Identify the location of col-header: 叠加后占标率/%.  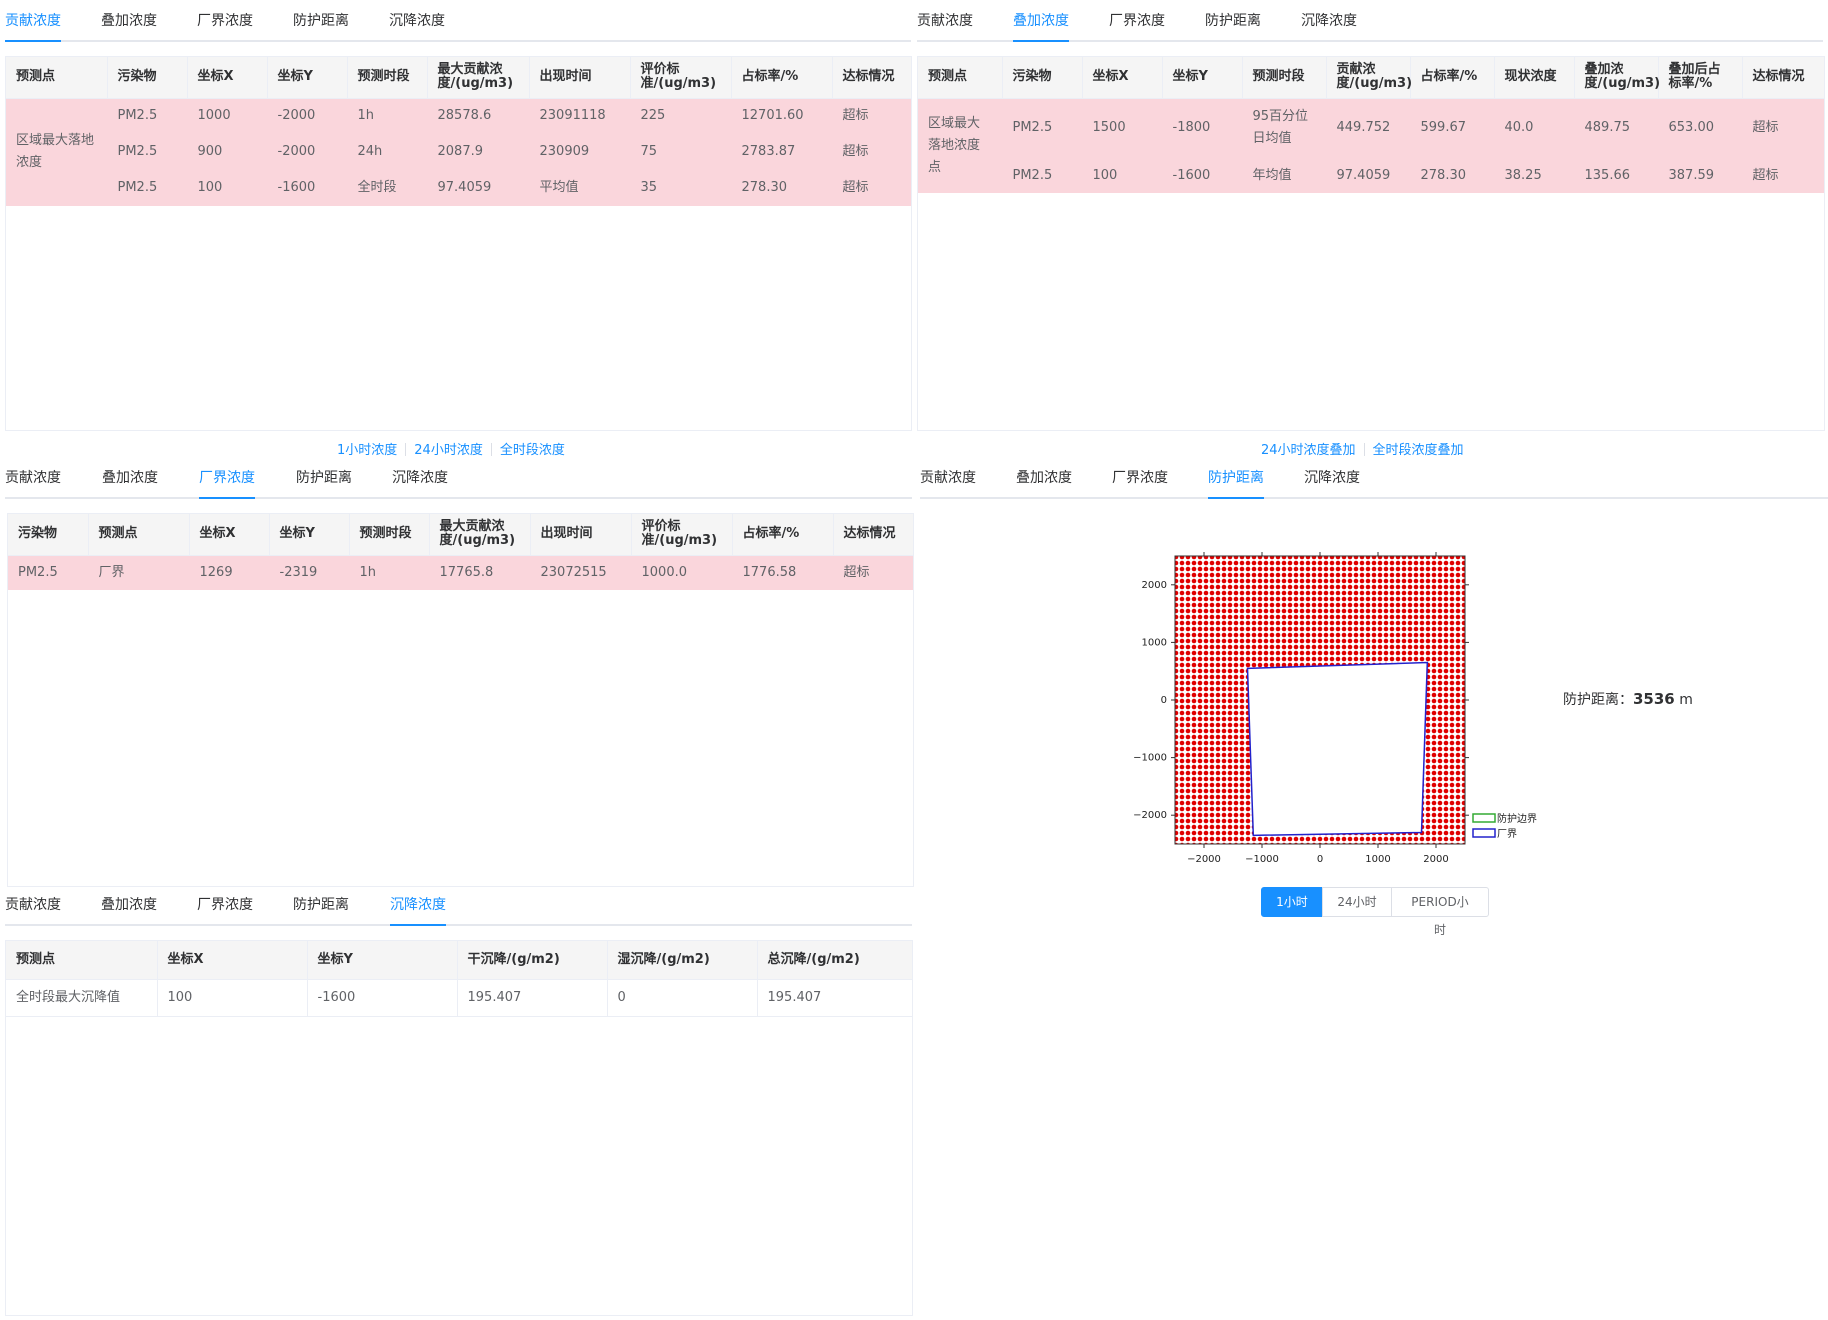
(1700, 78).